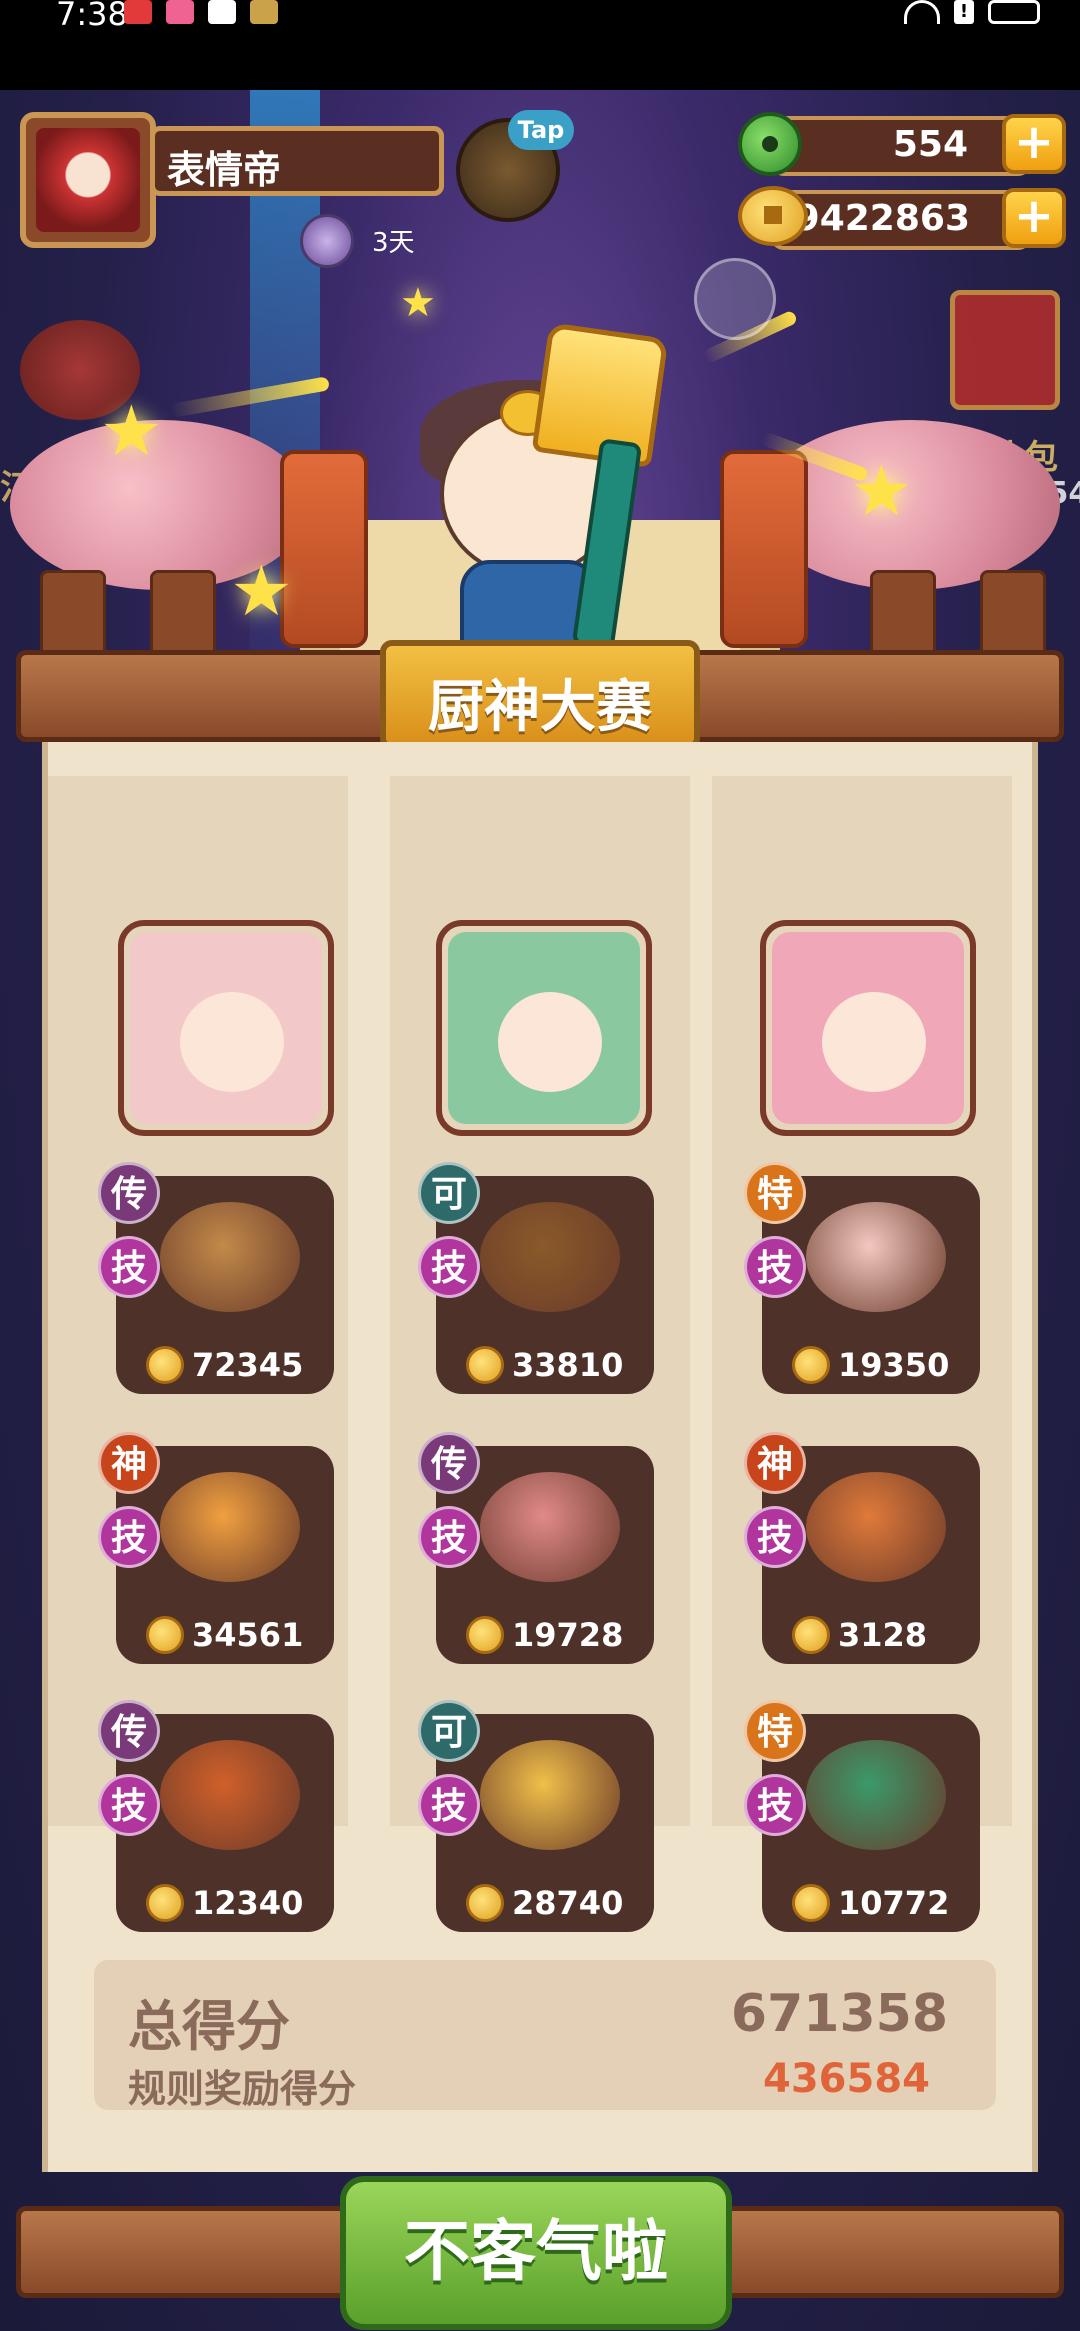 The height and width of the screenshot is (2331, 1080). I want to click on dish-score-row: 19350, so click(870, 1365).